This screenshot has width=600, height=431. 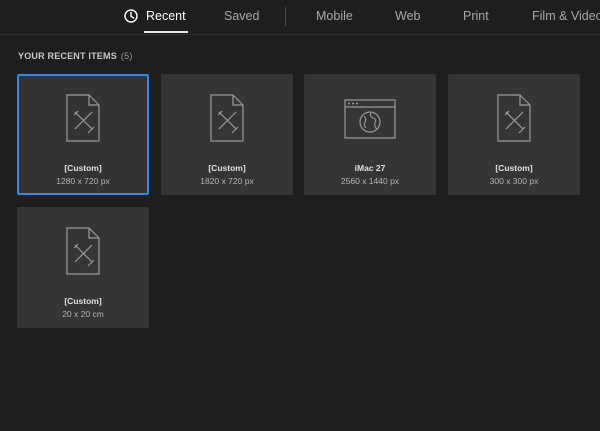 I want to click on recent-item-card: [Custom] 300 x 300 px, so click(x=514, y=134).